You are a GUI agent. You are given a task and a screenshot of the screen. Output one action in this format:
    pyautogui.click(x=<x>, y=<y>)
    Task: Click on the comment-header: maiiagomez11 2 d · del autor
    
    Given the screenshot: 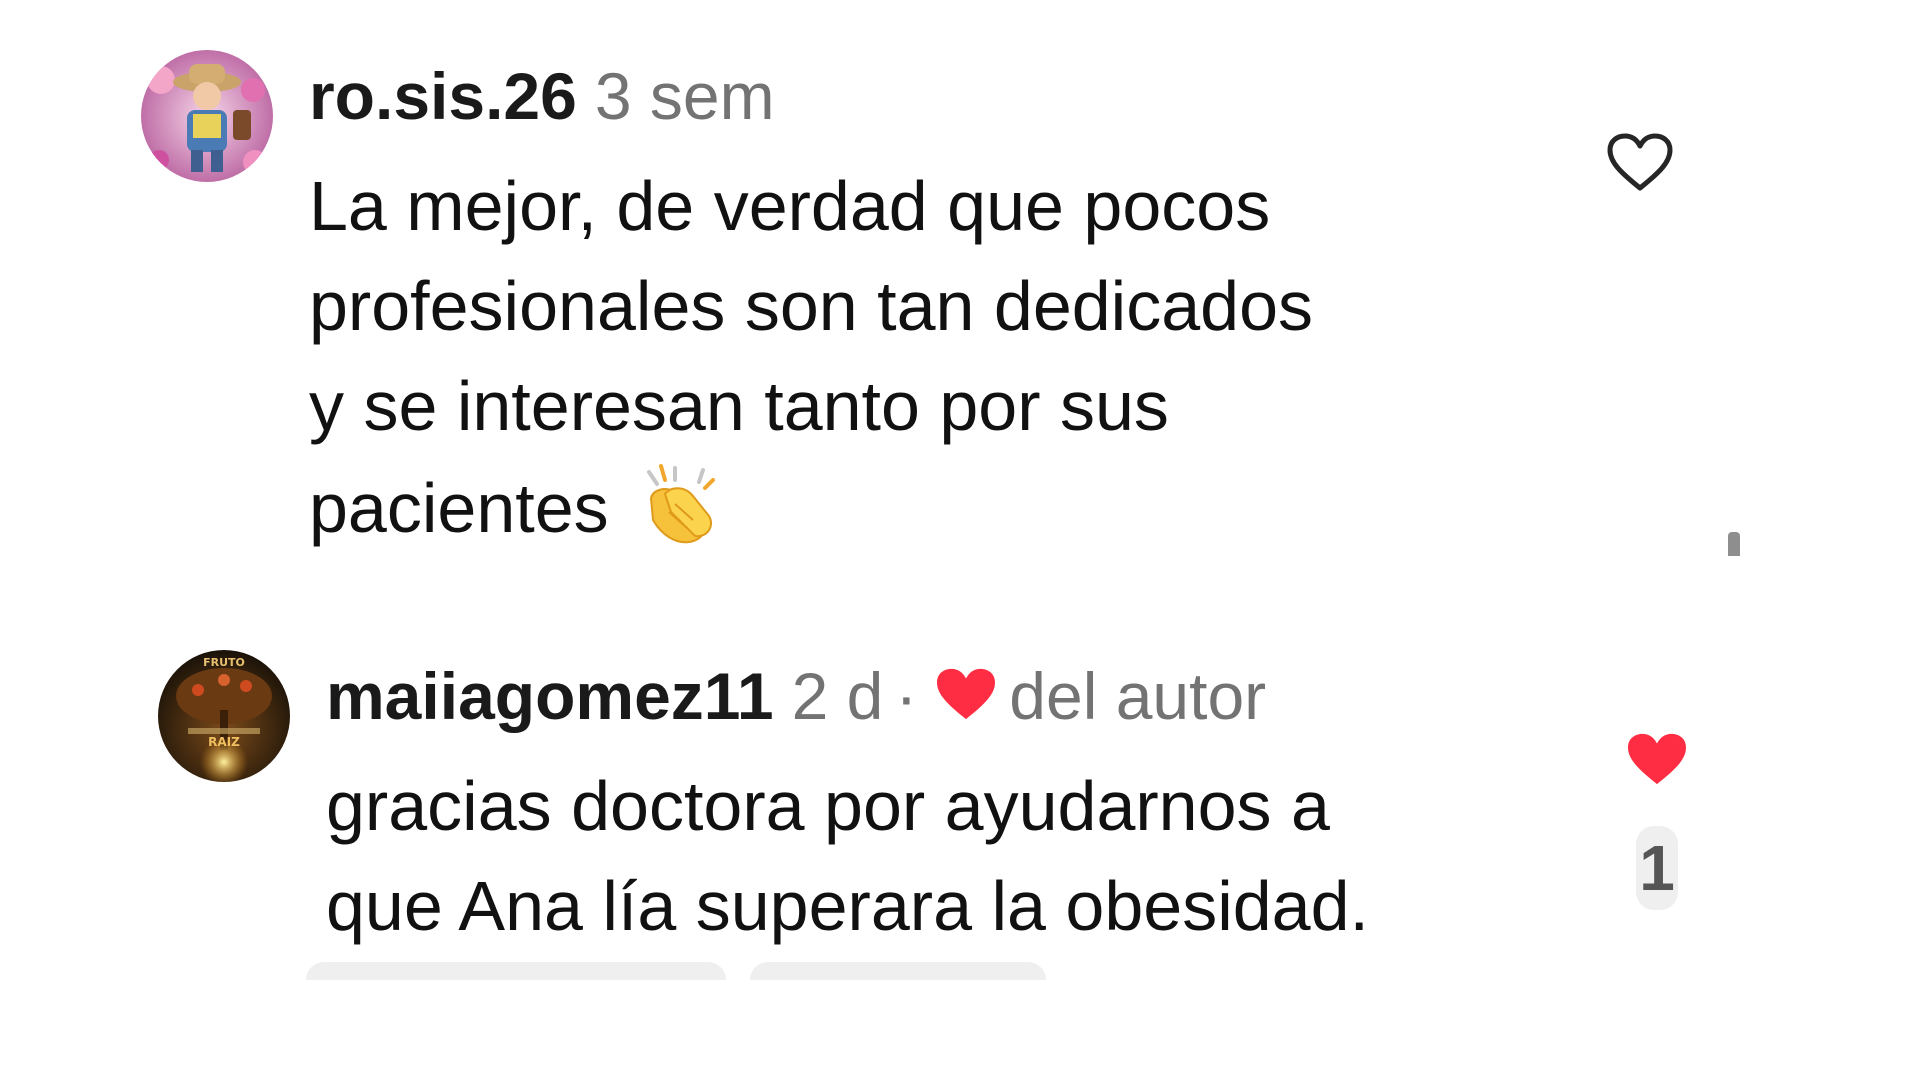 What is the action you would take?
    pyautogui.click(x=796, y=698)
    